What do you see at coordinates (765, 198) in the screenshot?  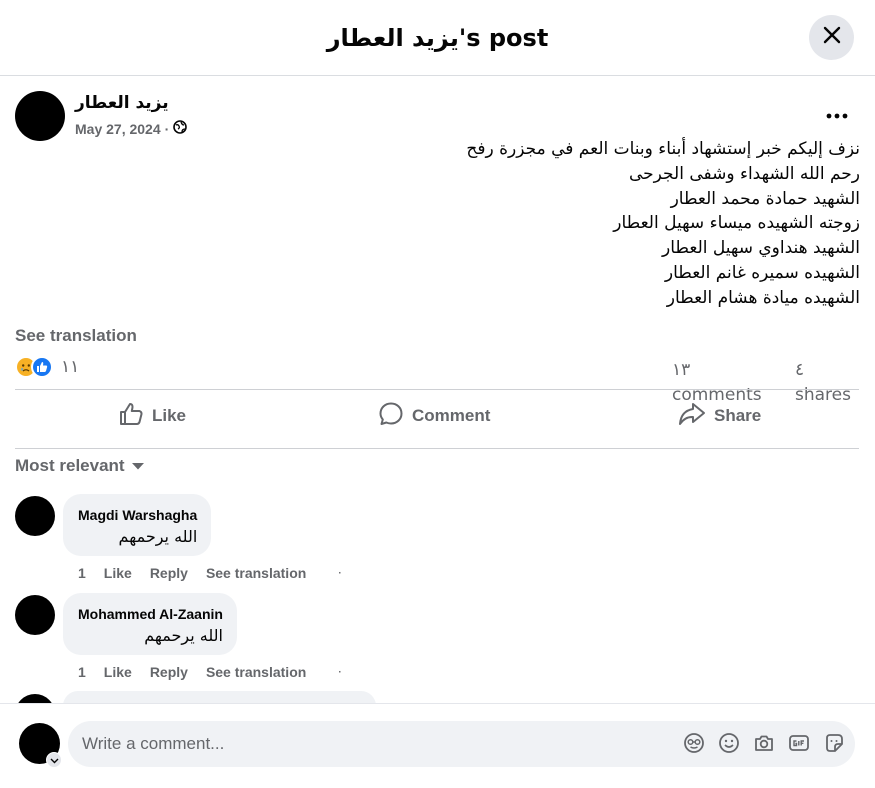 I see `post-line: الشهيد حمادة محمد العطار` at bounding box center [765, 198].